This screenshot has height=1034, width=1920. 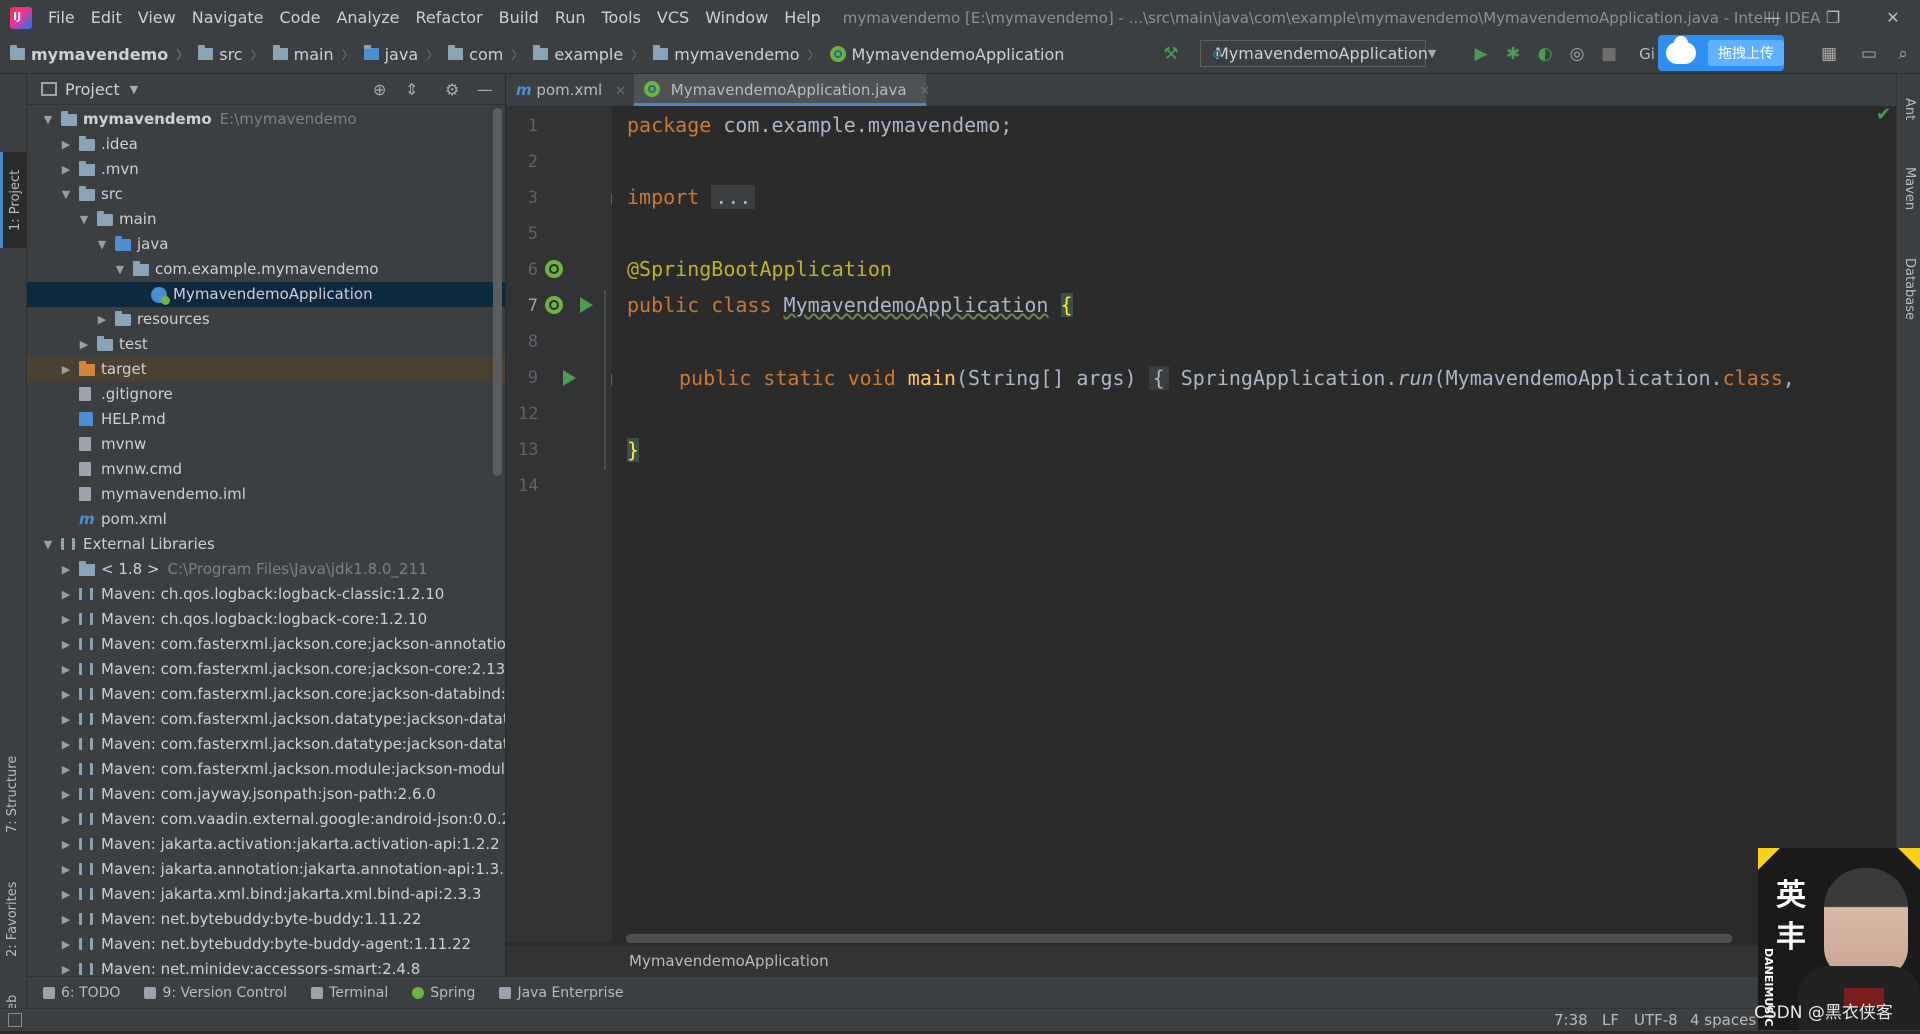 What do you see at coordinates (92, 89) in the screenshot?
I see `project-panel-title: Project` at bounding box center [92, 89].